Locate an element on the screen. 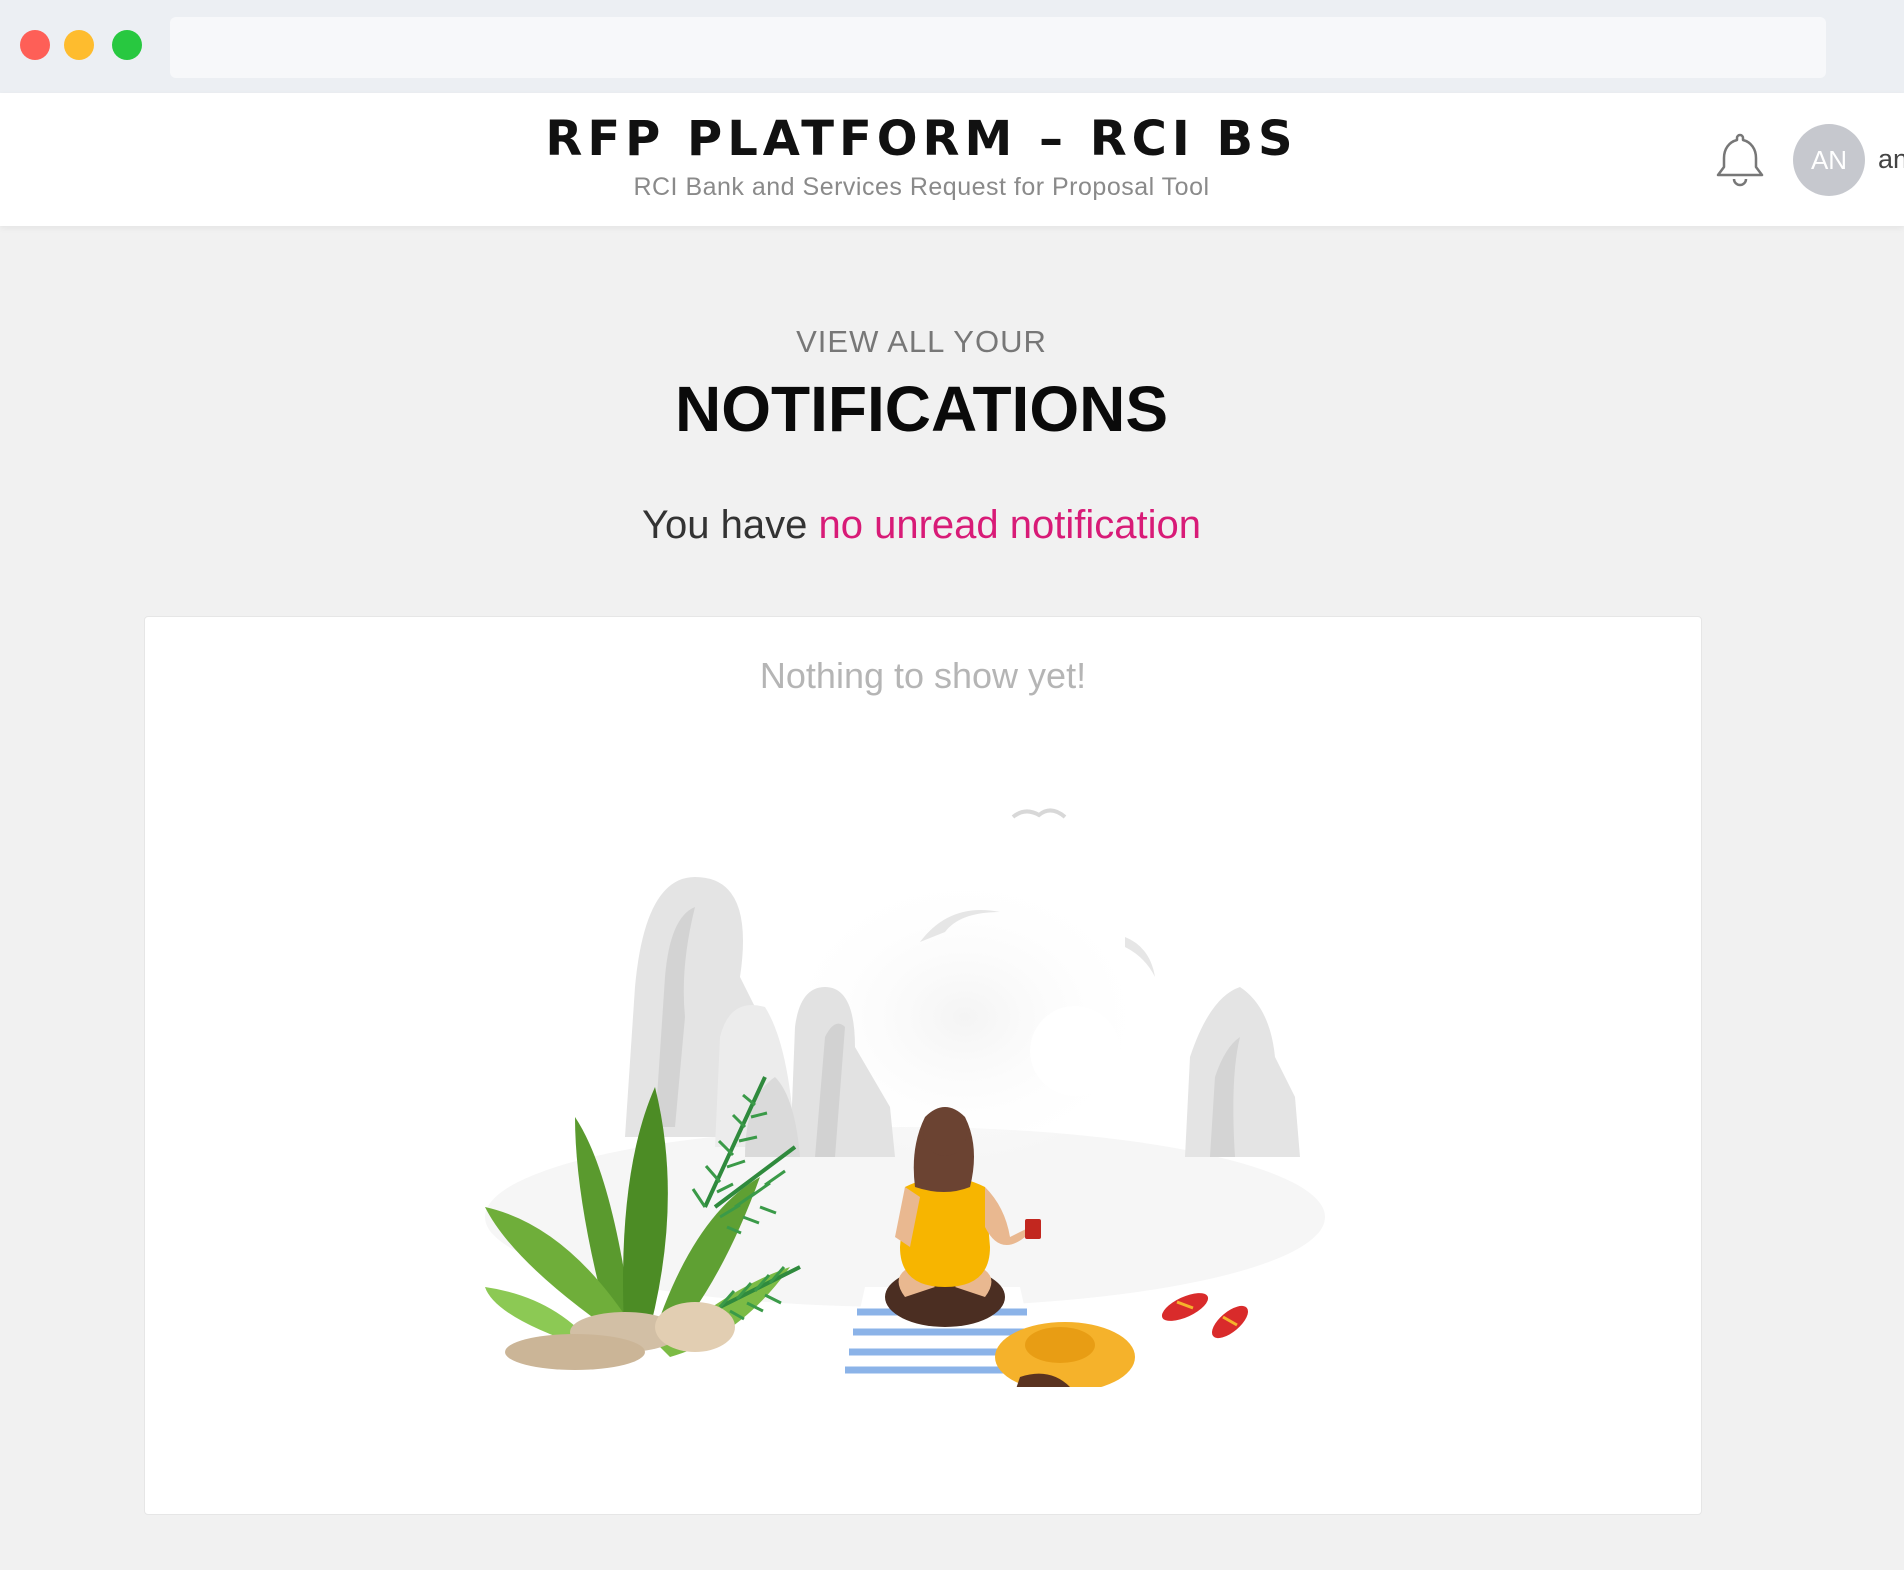 This screenshot has height=1570, width=1904. app-title: RFP PLATFORM – RCI BS is located at coordinates (921, 139).